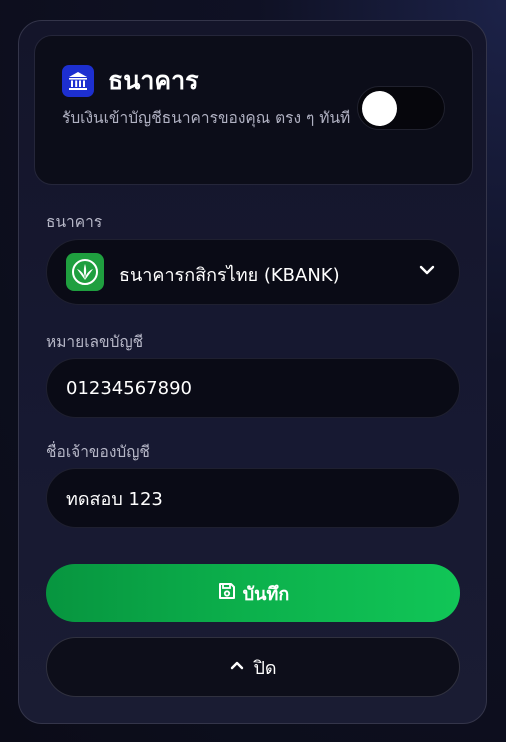  What do you see at coordinates (95, 342) in the screenshot?
I see `account-number-label: หมายเลขบัญชี` at bounding box center [95, 342].